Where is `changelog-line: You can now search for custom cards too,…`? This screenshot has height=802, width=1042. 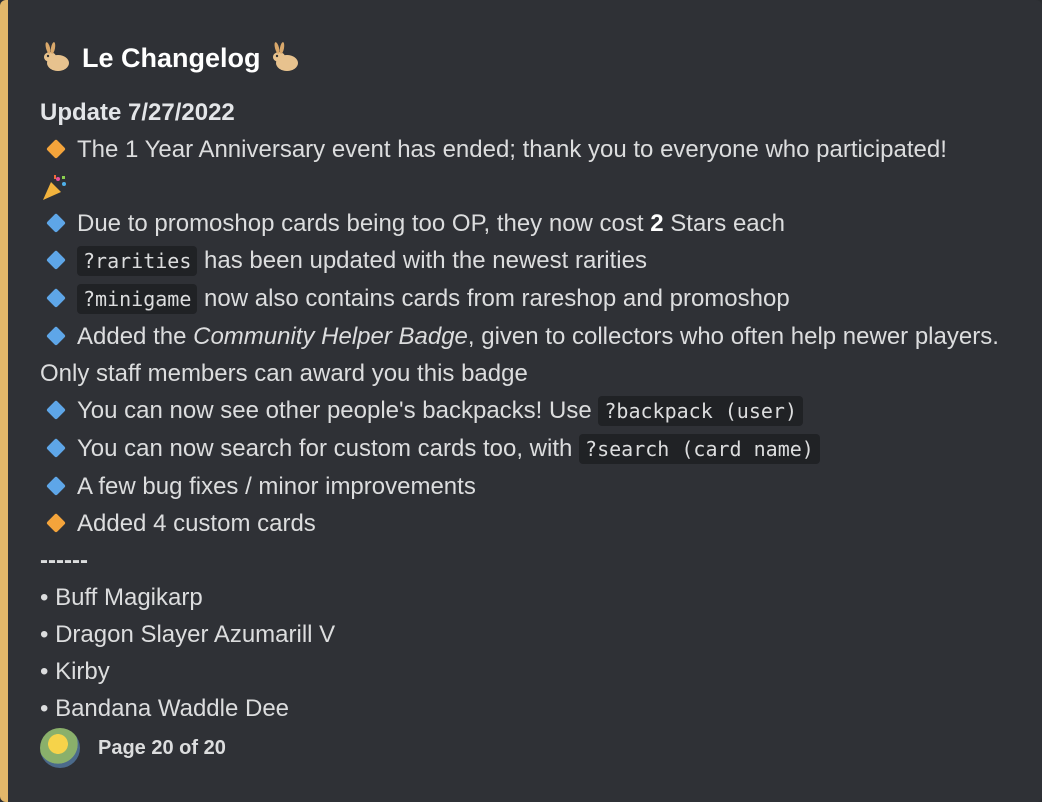 changelog-line: You can now search for custom cards too,… is located at coordinates (529, 449).